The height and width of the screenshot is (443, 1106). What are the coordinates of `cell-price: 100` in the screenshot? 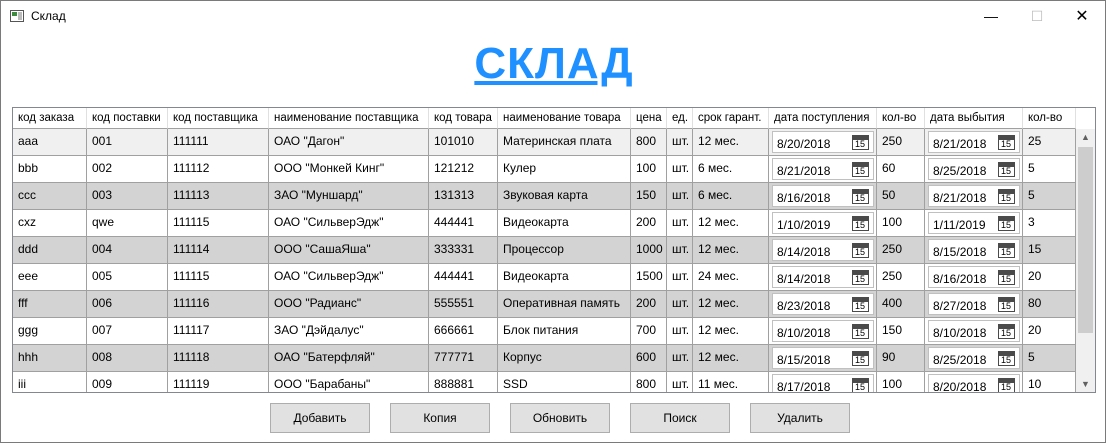 It's located at (649, 169).